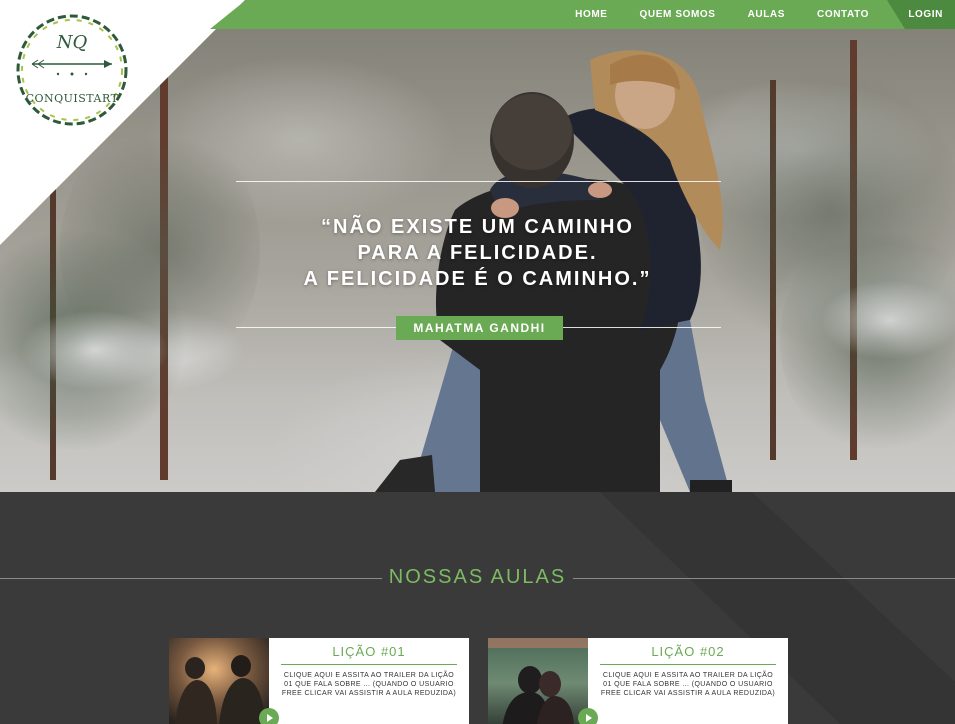 Image resolution: width=955 pixels, height=724 pixels. Describe the element at coordinates (843, 14) in the screenshot. I see `nav-contato: CONTATO` at that location.